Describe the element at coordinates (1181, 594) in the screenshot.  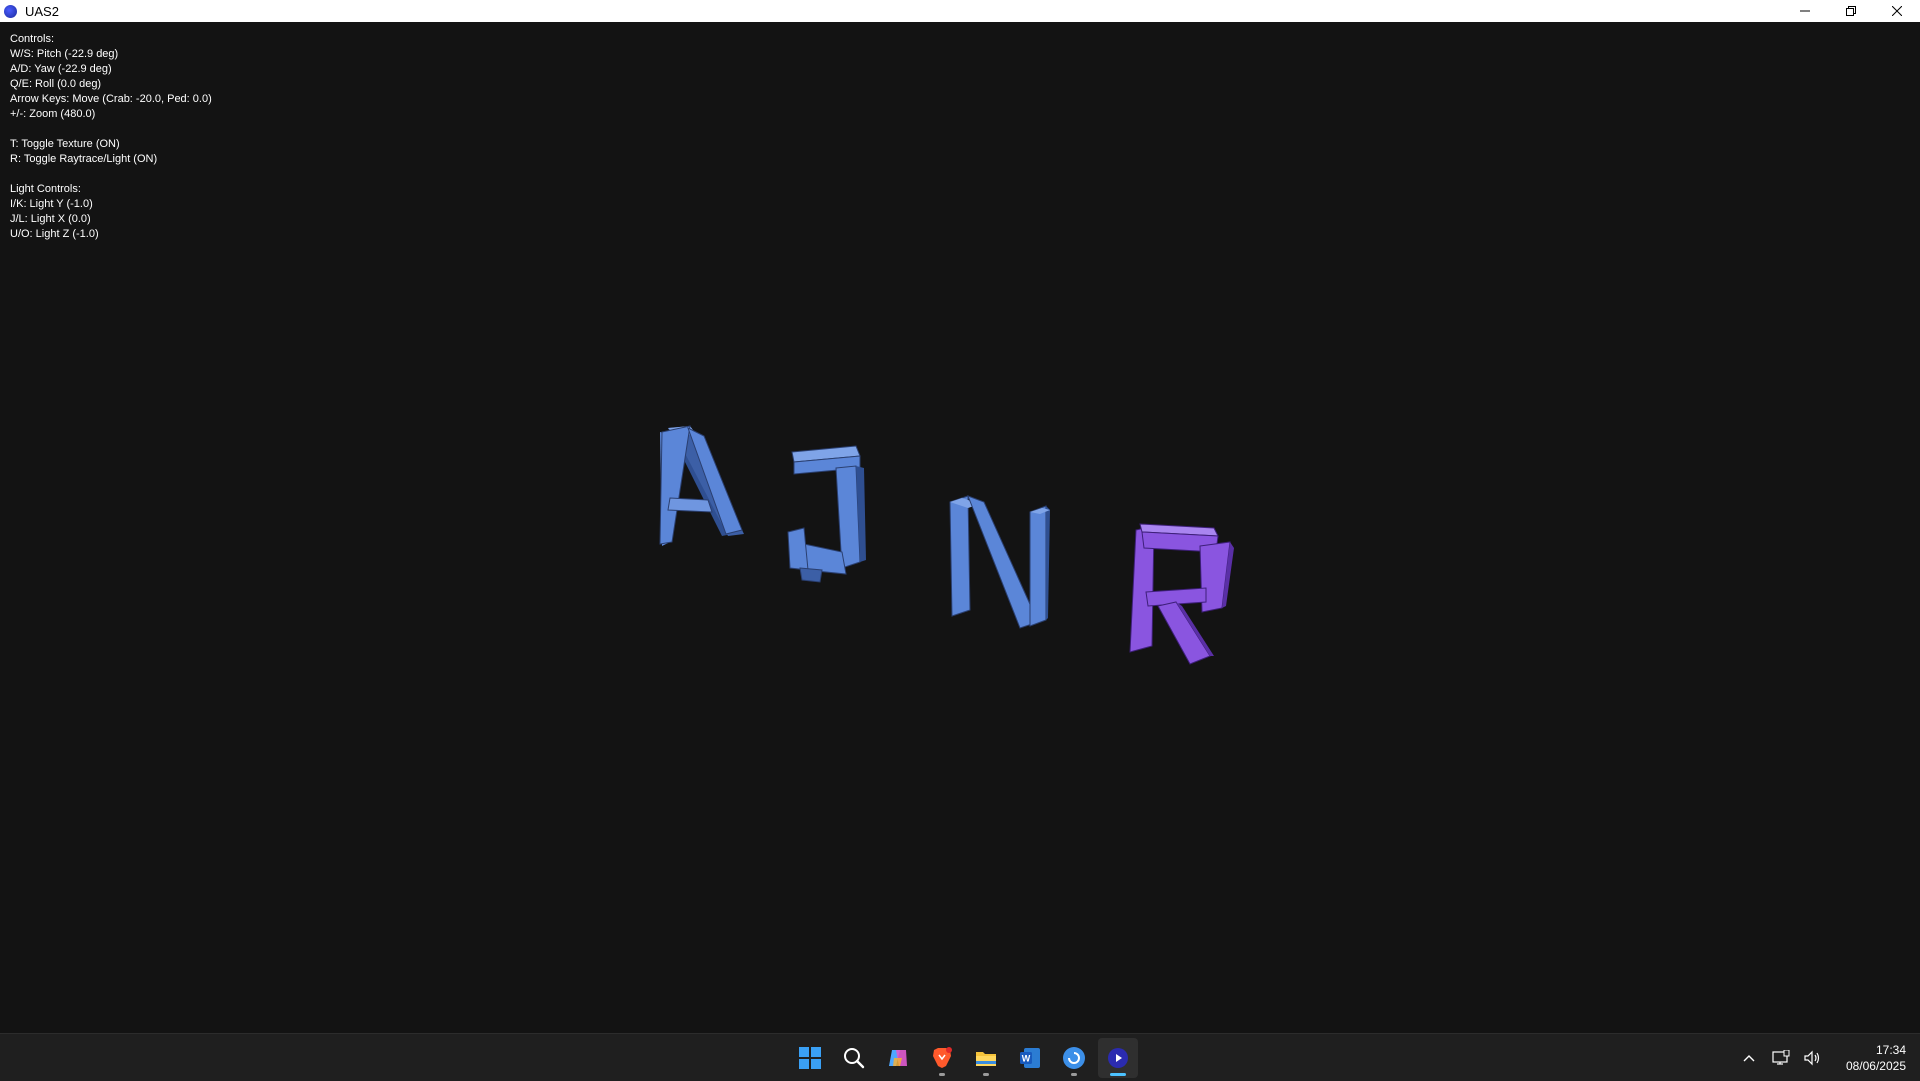
I see `letter-r-model` at that location.